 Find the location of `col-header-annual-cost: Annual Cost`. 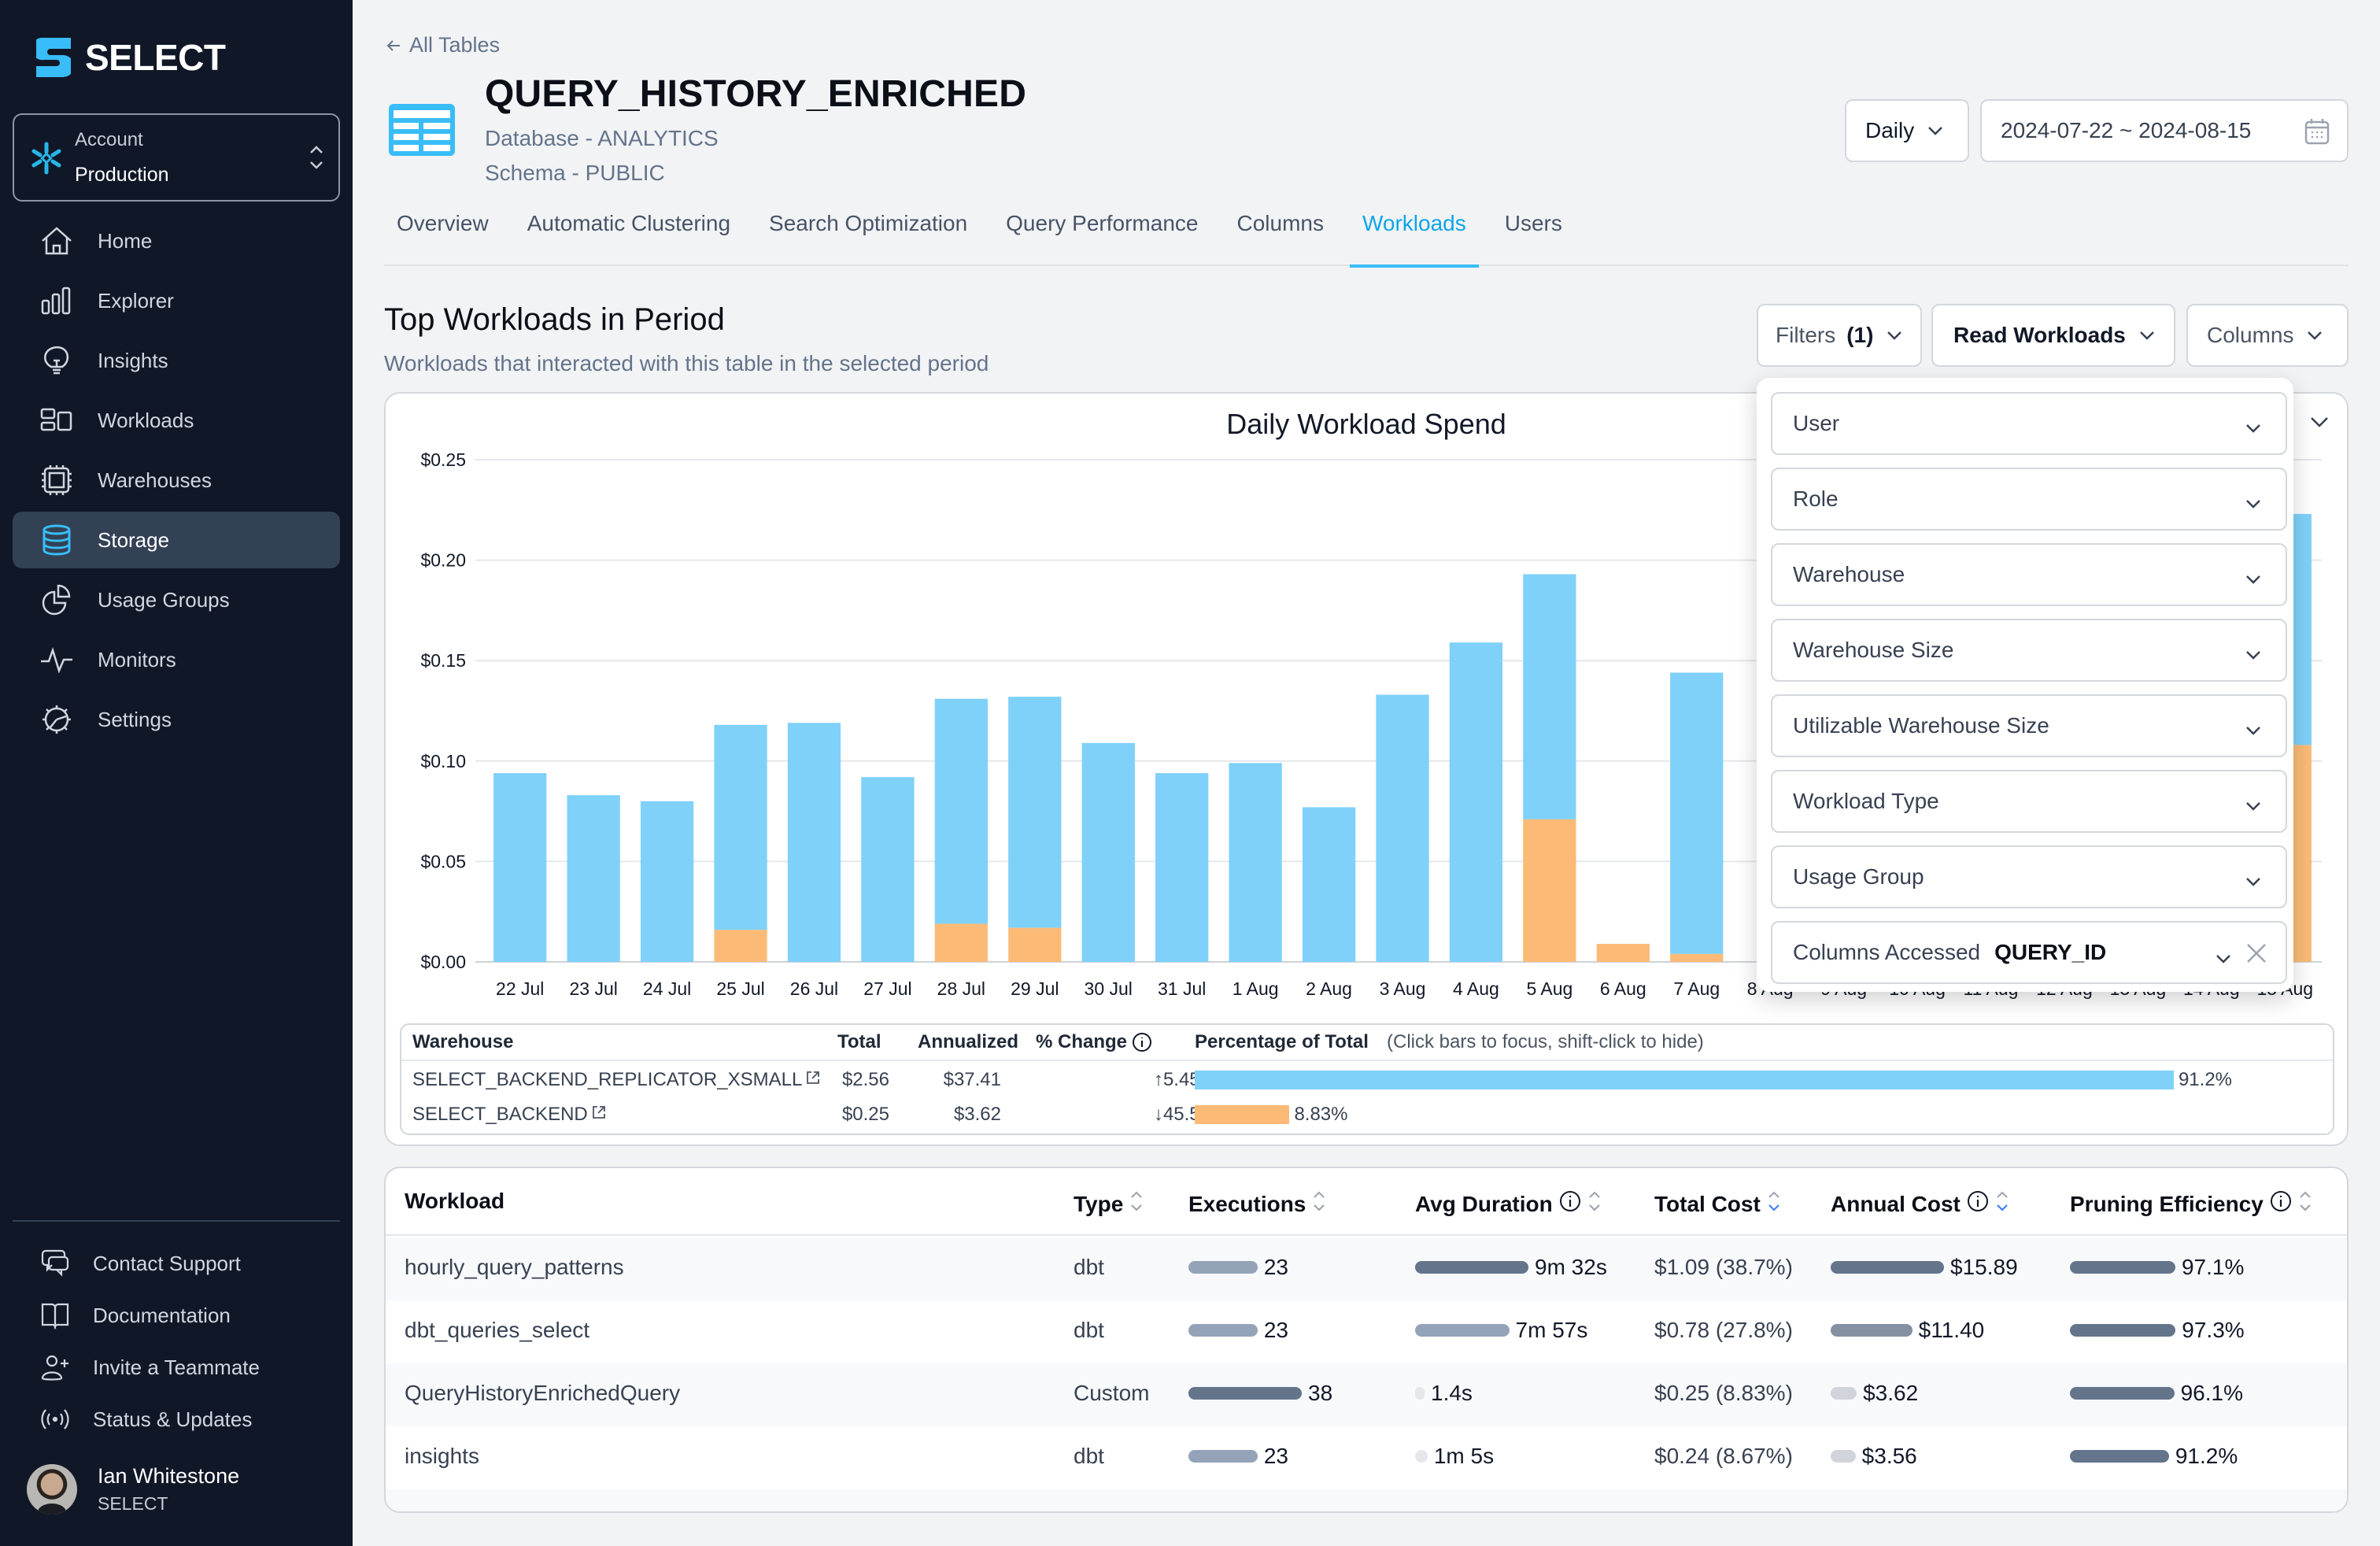

col-header-annual-cost: Annual Cost is located at coordinates (1920, 1204).